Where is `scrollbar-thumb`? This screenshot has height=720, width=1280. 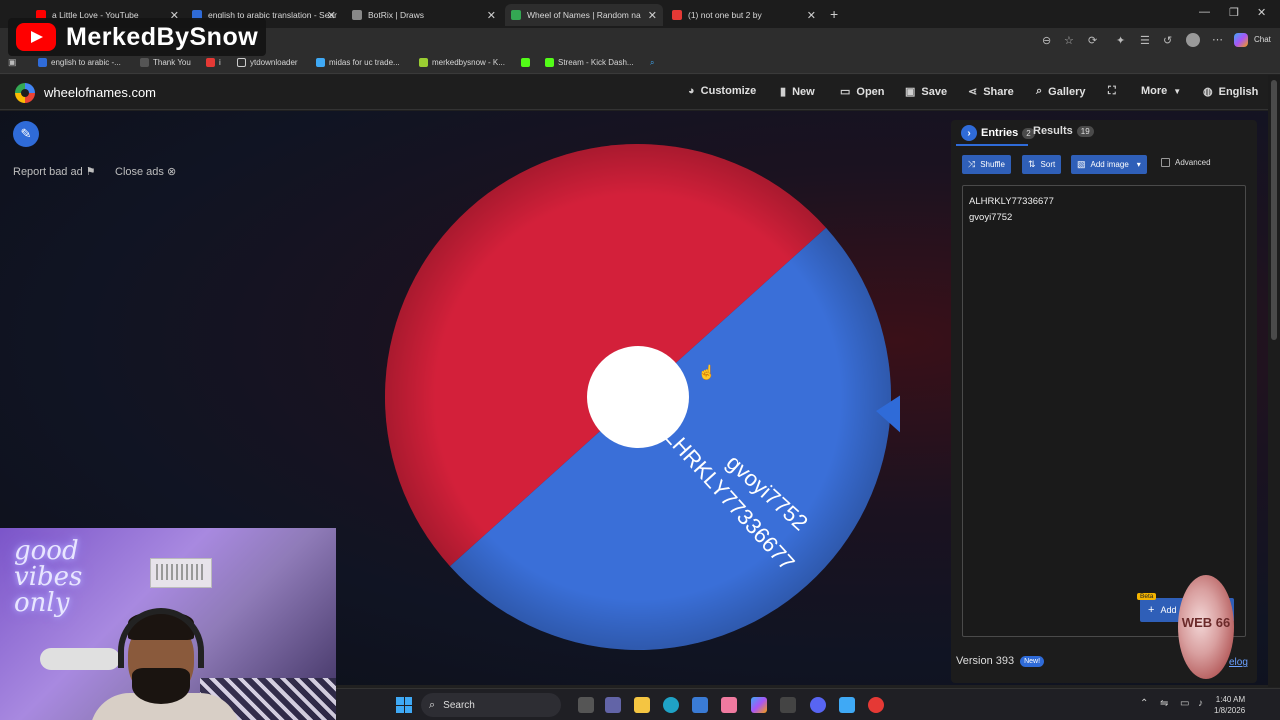 scrollbar-thumb is located at coordinates (1274, 210).